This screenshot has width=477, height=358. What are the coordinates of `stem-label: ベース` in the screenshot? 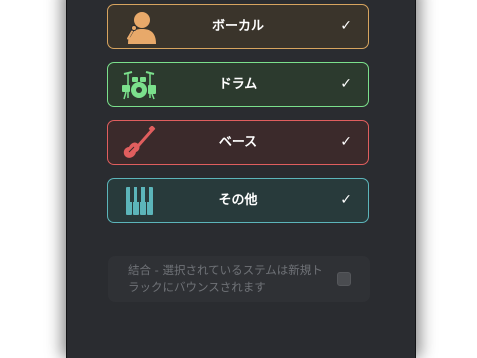 It's located at (238, 142).